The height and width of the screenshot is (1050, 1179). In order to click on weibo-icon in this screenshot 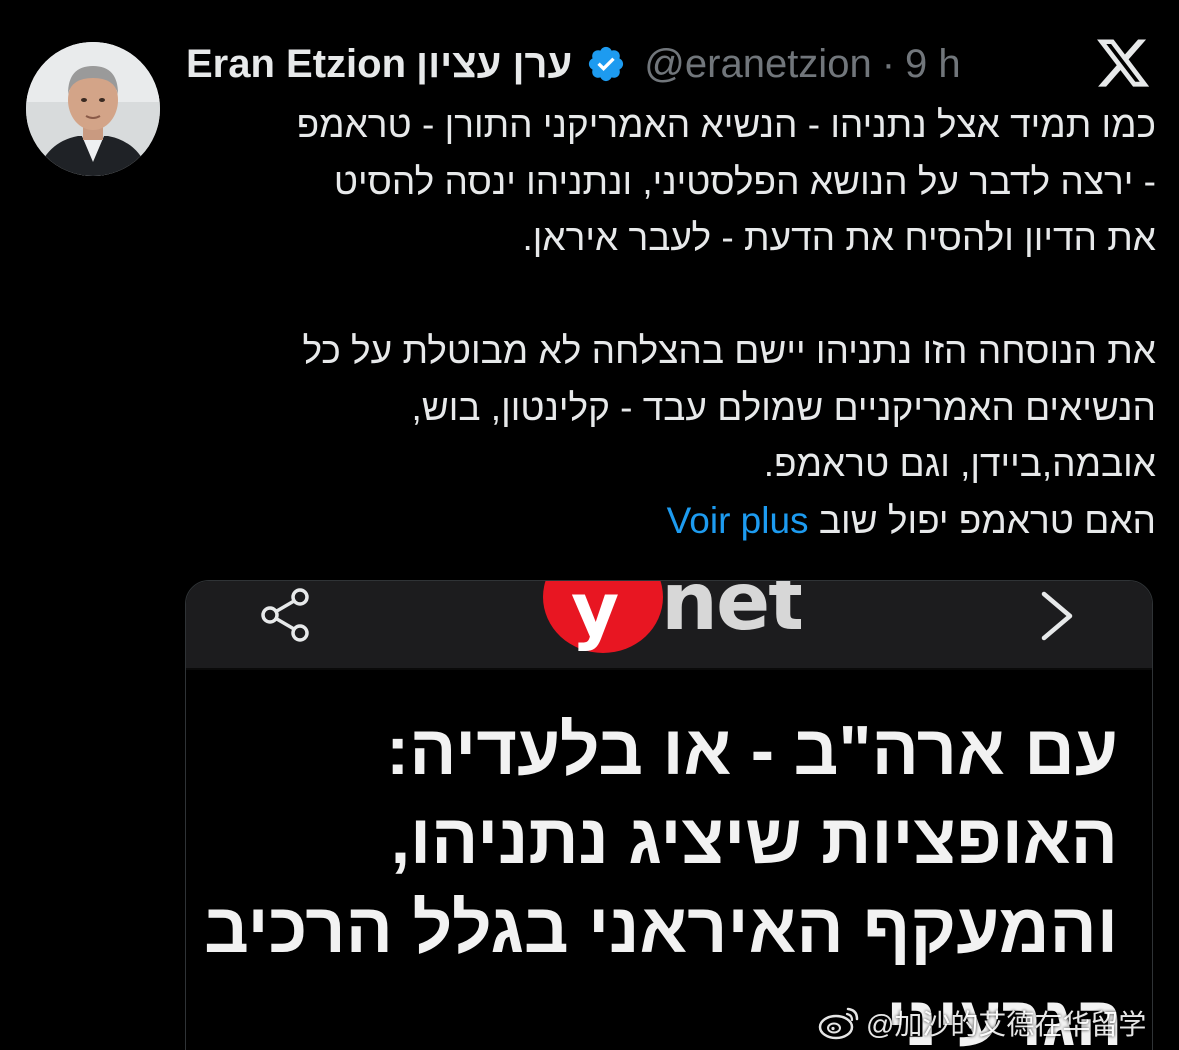, I will do `click(838, 1023)`.